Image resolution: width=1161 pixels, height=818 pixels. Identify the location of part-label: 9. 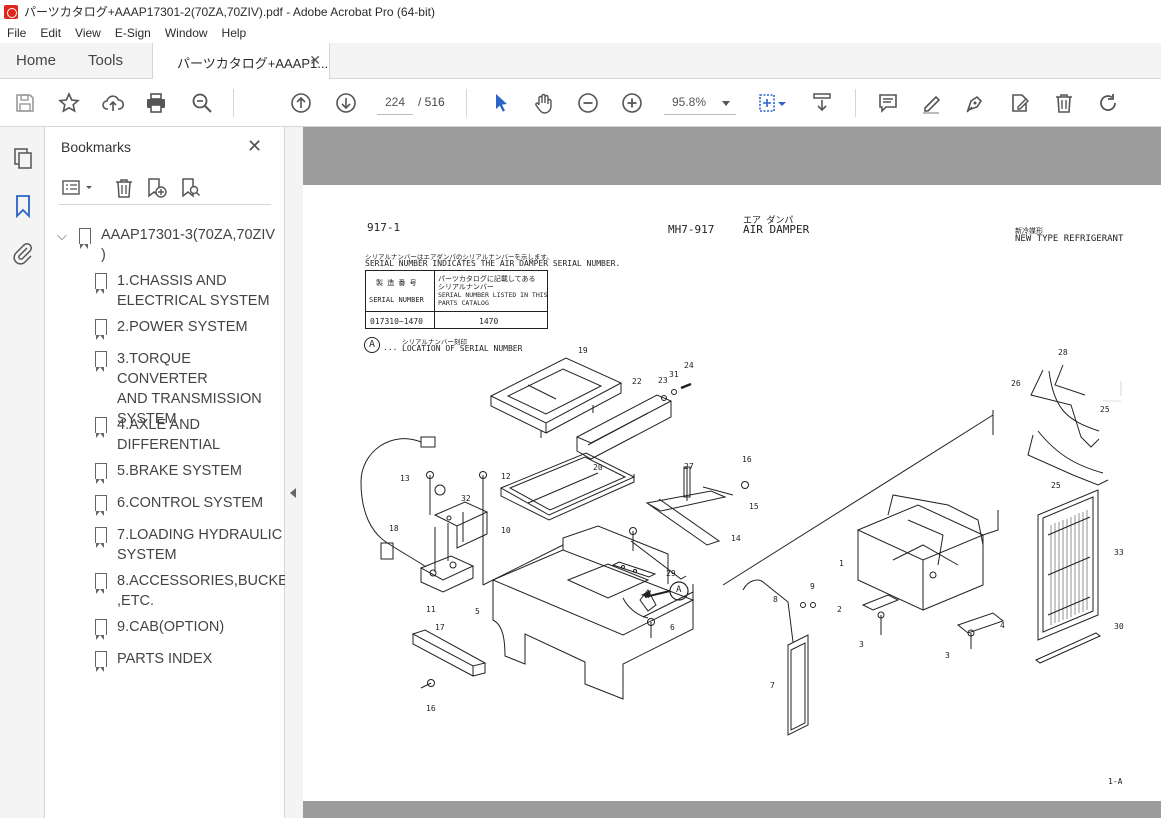
(812, 586).